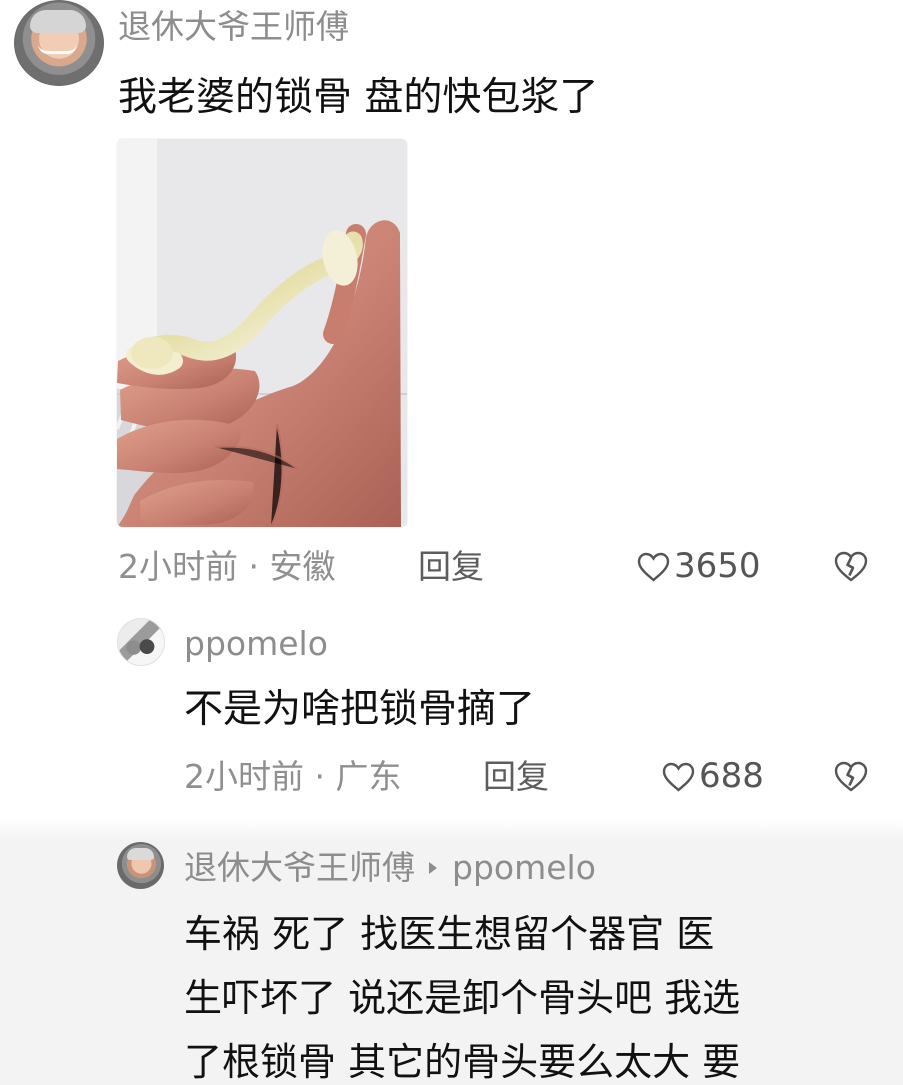 The height and width of the screenshot is (1085, 903). I want to click on hand-holding-object-image, so click(262, 333).